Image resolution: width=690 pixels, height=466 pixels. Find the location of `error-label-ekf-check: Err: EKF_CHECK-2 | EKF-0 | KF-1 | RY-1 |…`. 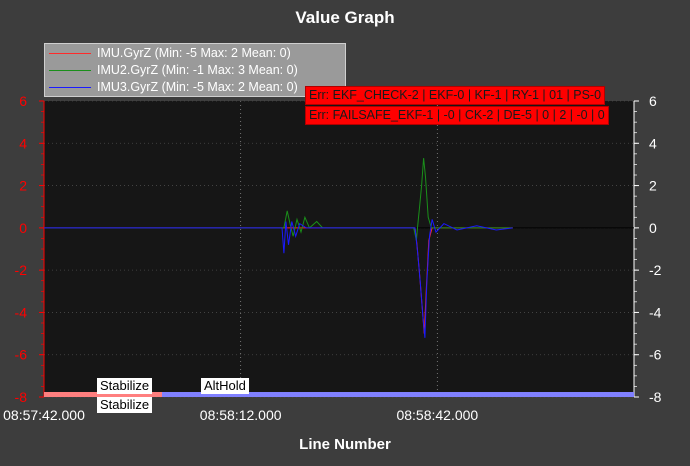

error-label-ekf-check: Err: EKF_CHECK-2 | EKF-0 | KF-1 | RY-1 |… is located at coordinates (455, 95).